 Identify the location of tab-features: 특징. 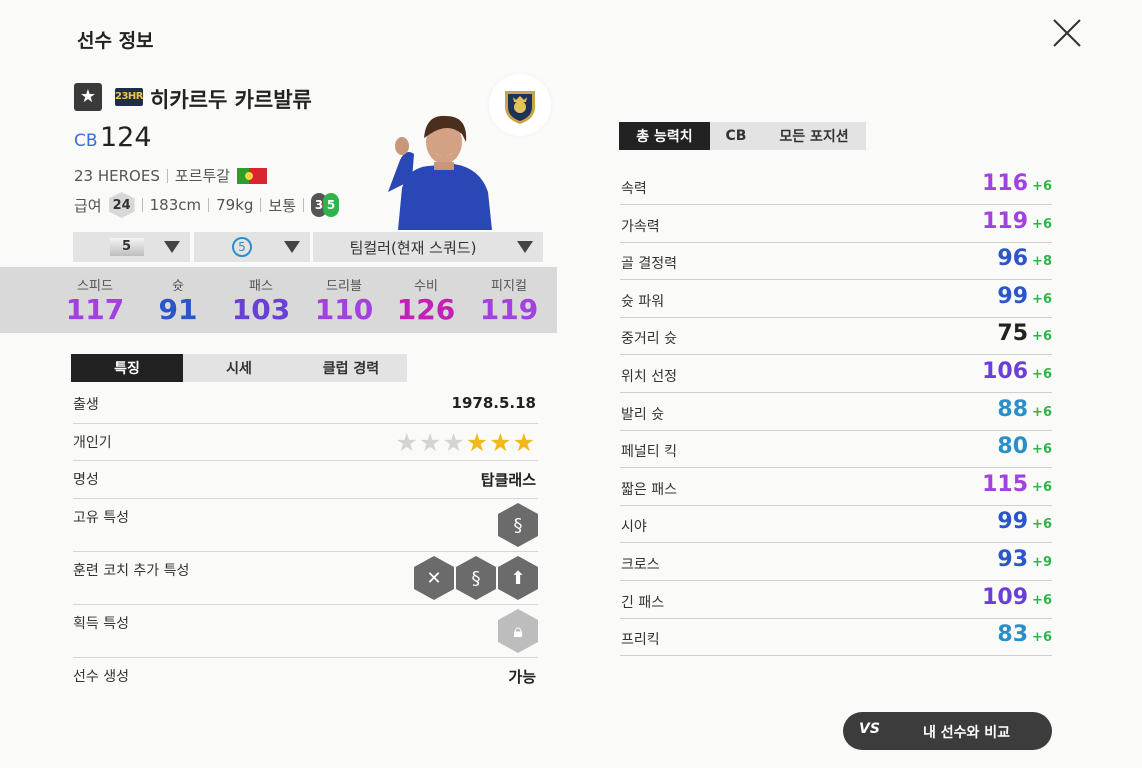
(127, 368).